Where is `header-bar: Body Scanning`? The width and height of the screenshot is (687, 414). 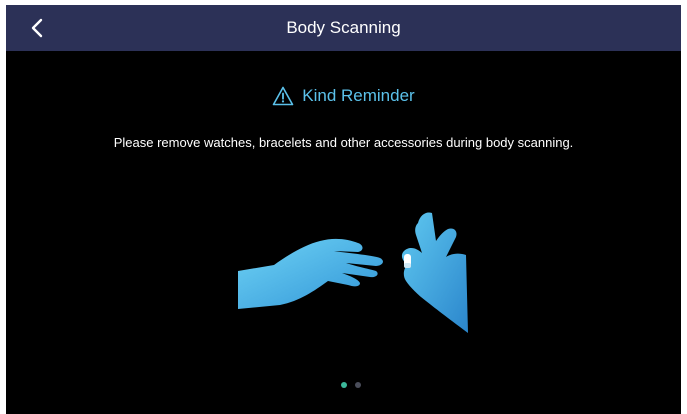 header-bar: Body Scanning is located at coordinates (343, 28).